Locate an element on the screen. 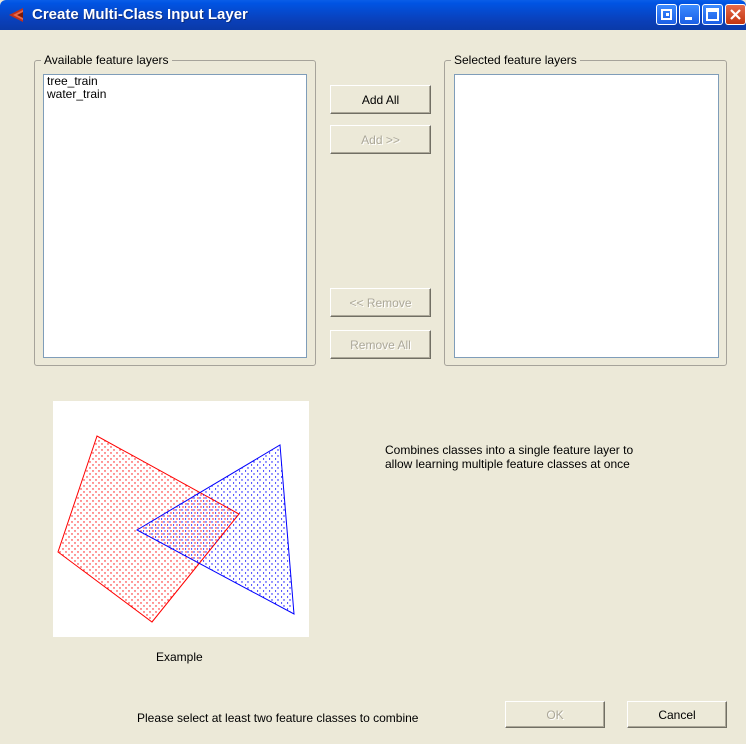 The image size is (746, 744). title-bar: Create Multi-Class Input Layer is located at coordinates (373, 15).